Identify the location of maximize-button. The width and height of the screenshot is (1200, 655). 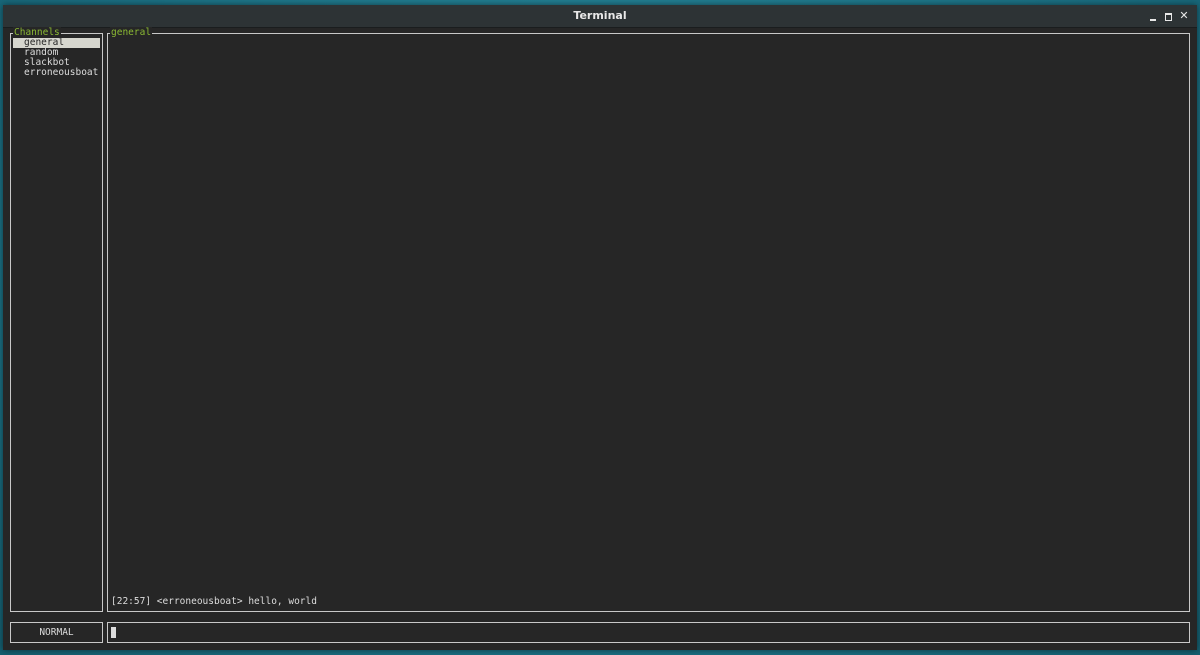
(1168, 16).